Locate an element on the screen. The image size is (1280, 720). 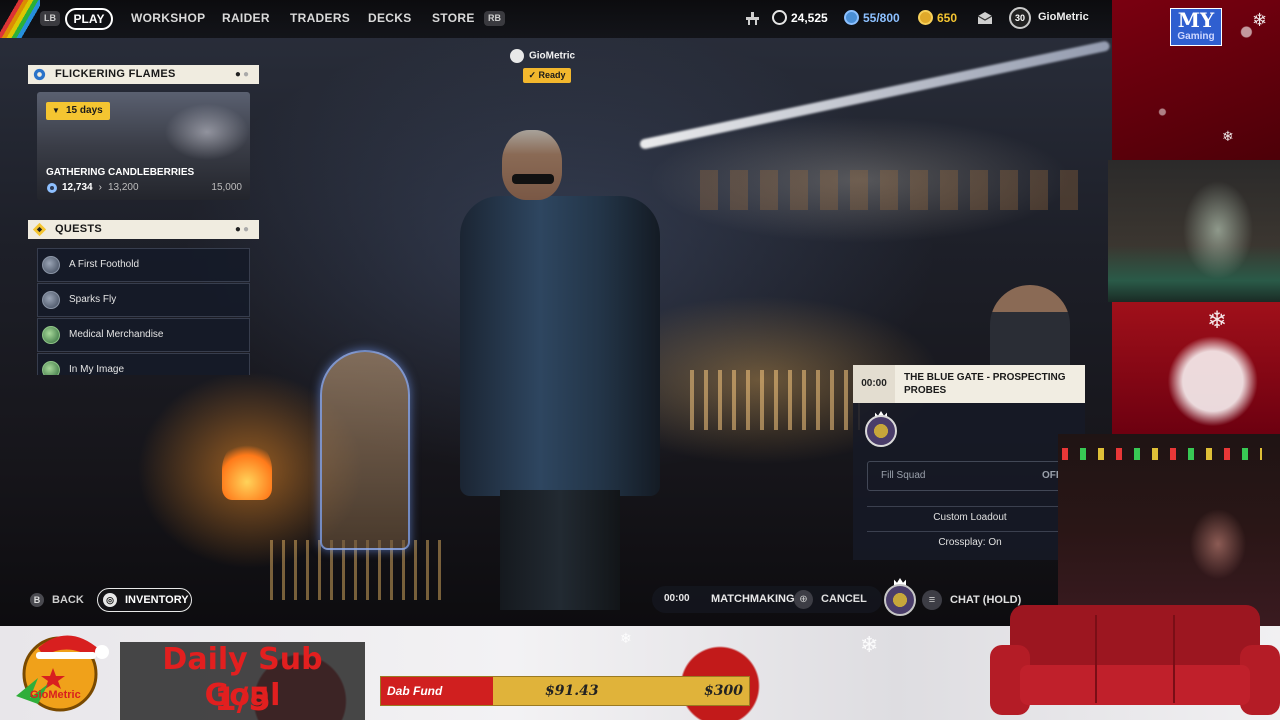
inventory-button: ◎ INVENTORY is located at coordinates (144, 600).